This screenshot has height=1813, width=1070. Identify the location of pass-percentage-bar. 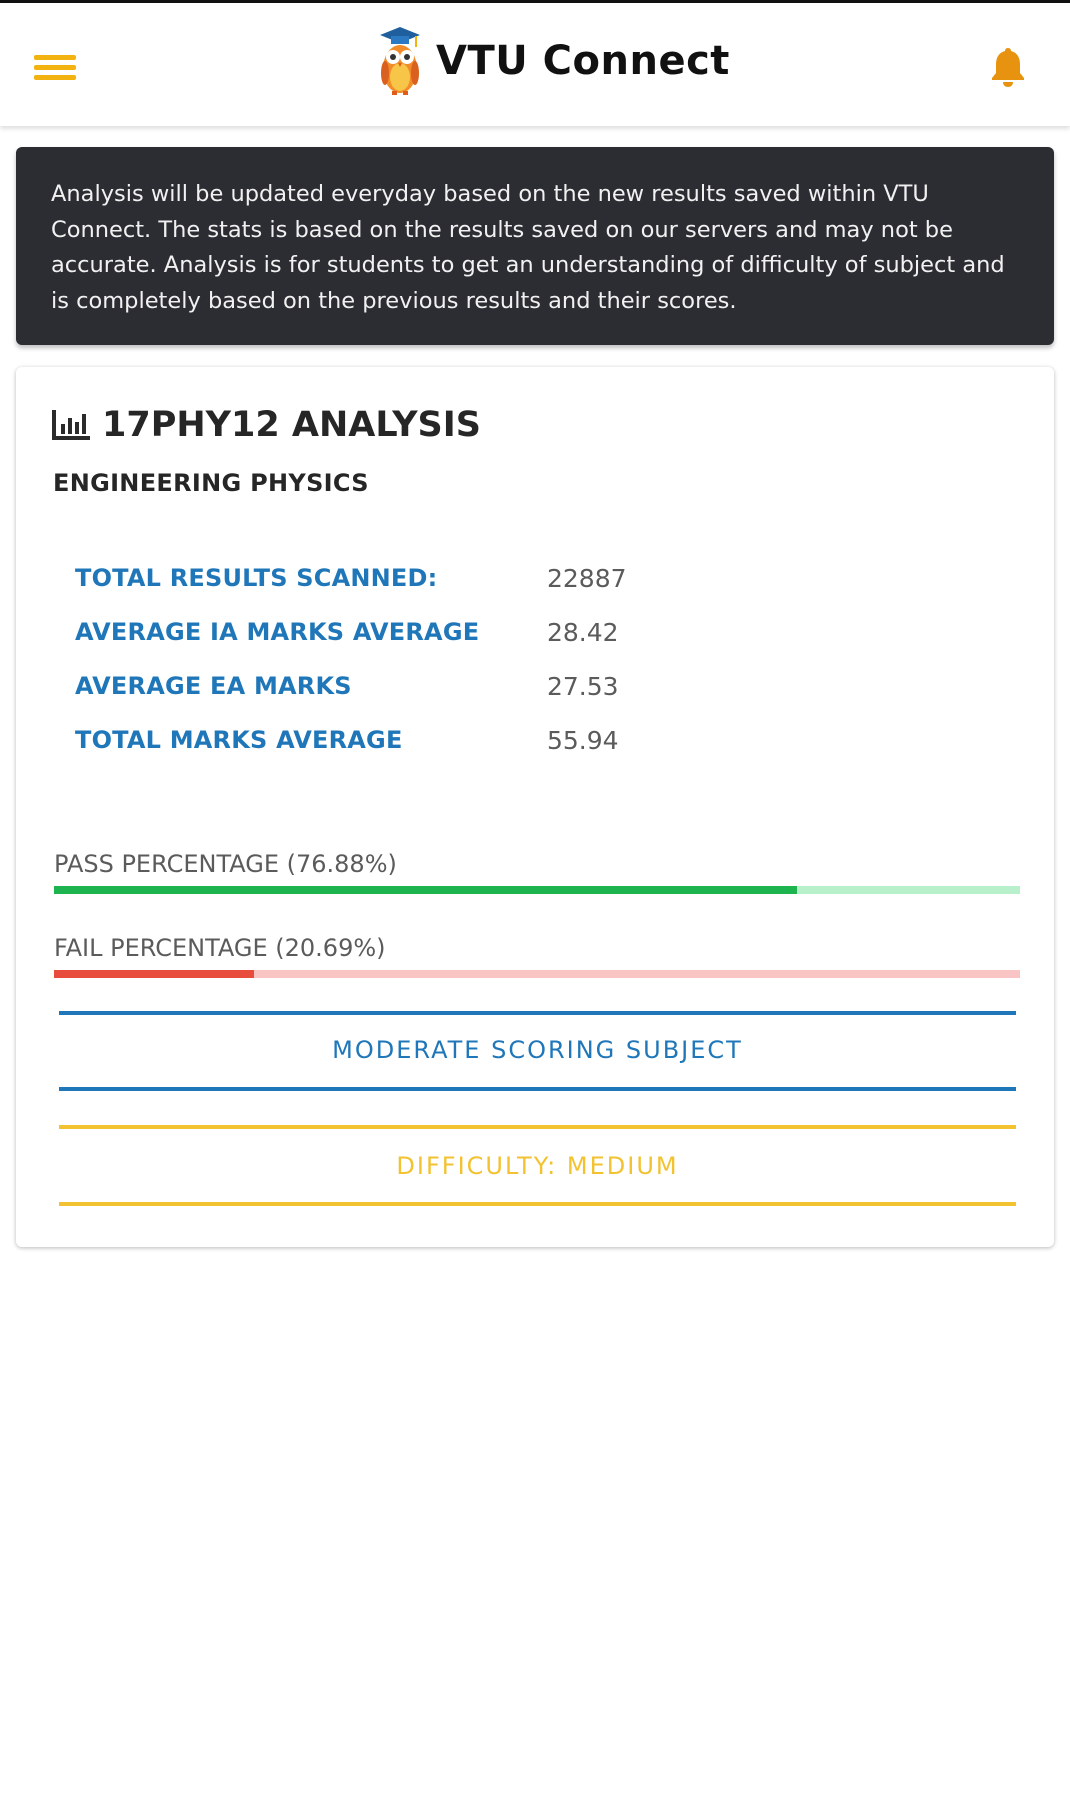
(537, 890).